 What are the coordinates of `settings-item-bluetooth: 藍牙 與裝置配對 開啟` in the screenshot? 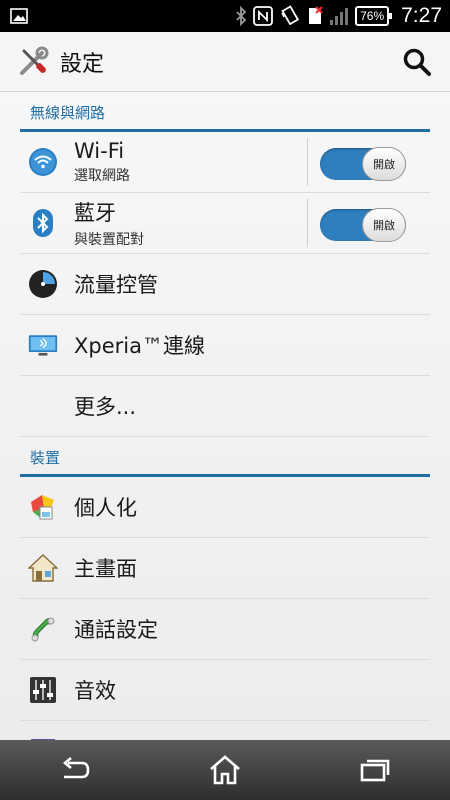 It's located at (225, 223).